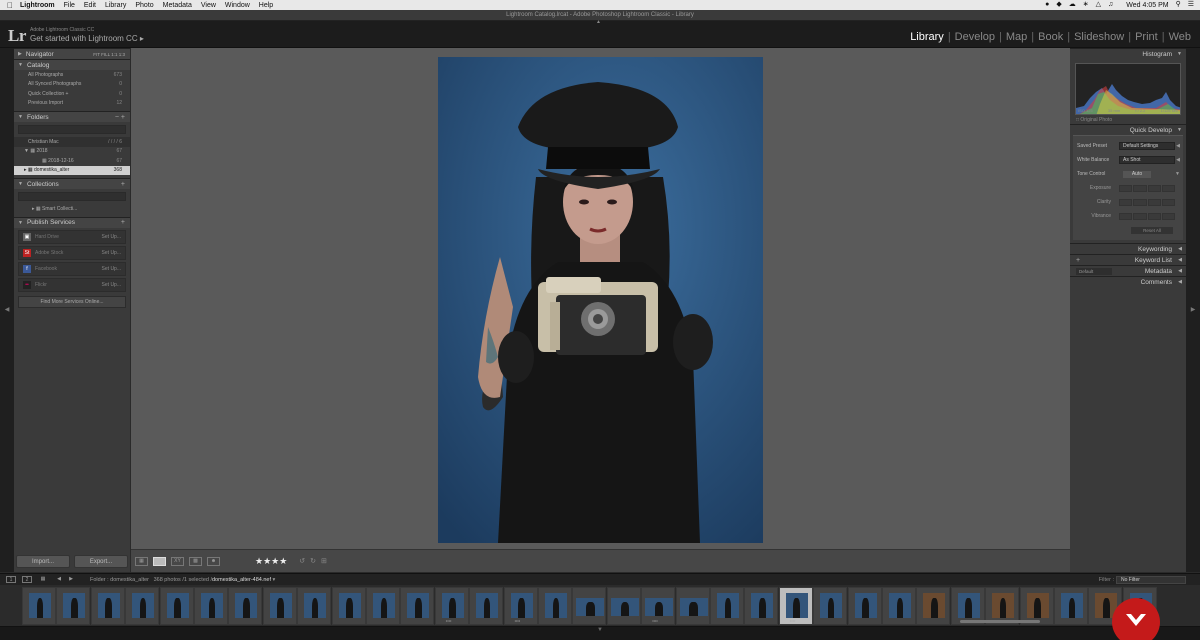 The height and width of the screenshot is (640, 1200). What do you see at coordinates (115, 5) in the screenshot?
I see `menu-library: Library` at bounding box center [115, 5].